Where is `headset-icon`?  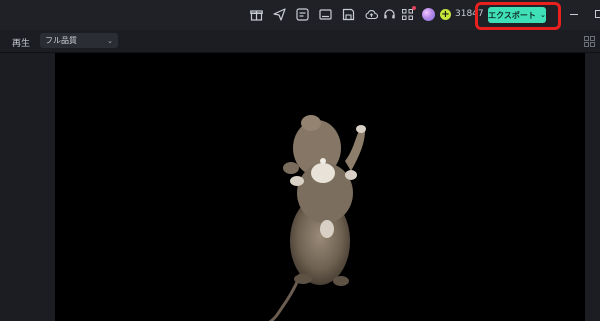 headset-icon is located at coordinates (389, 14).